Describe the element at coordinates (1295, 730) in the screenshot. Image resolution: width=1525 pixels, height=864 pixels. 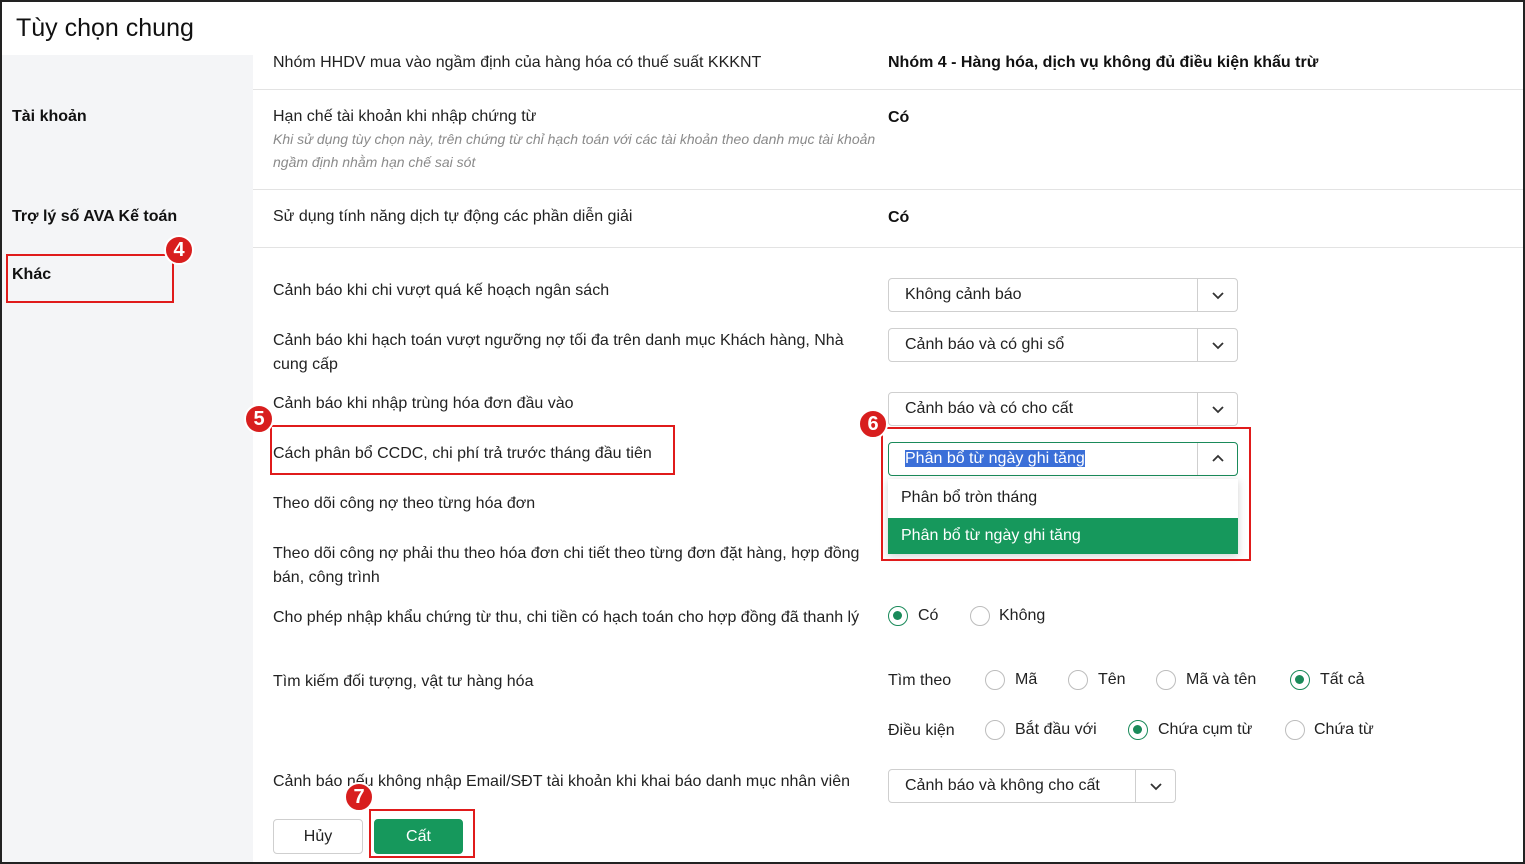
I see `radio-dieu-kien-chua-tu` at that location.